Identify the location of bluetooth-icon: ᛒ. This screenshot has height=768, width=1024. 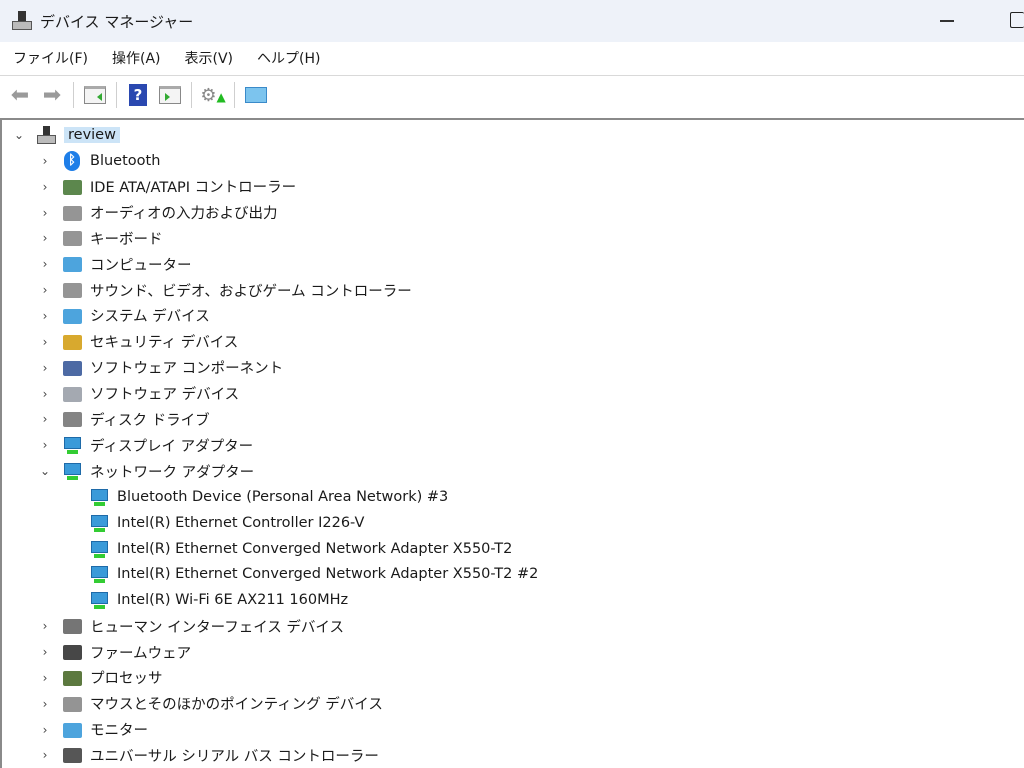
(72, 160).